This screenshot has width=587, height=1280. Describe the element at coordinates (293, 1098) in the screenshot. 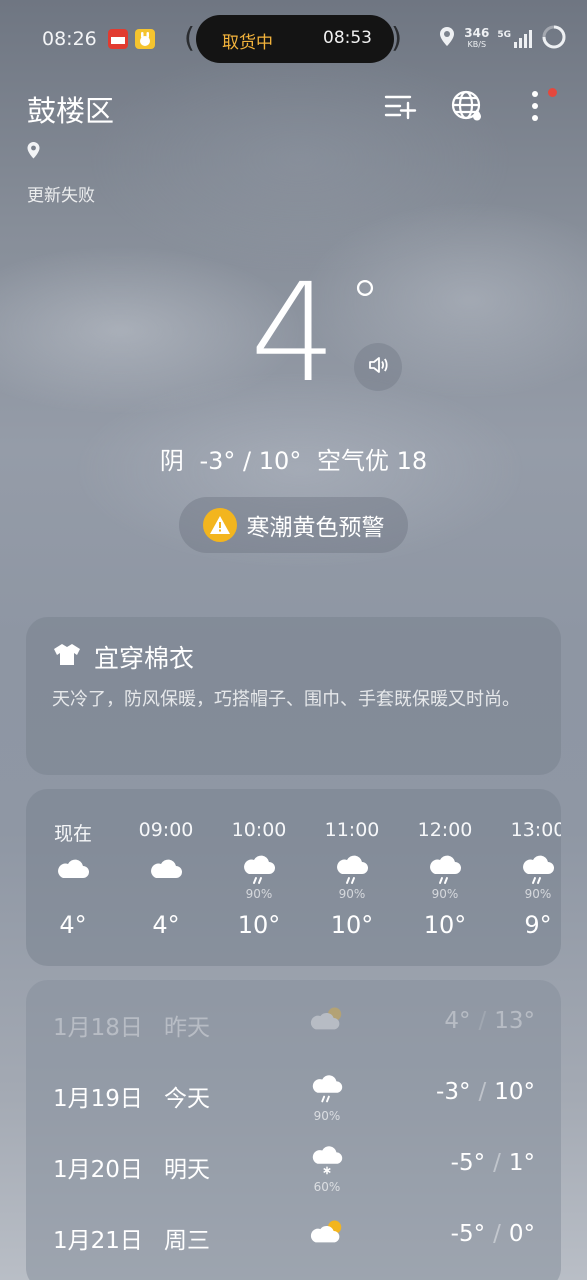

I see `daily-row: 1月19日 今天 90% -3° / 10°` at that location.